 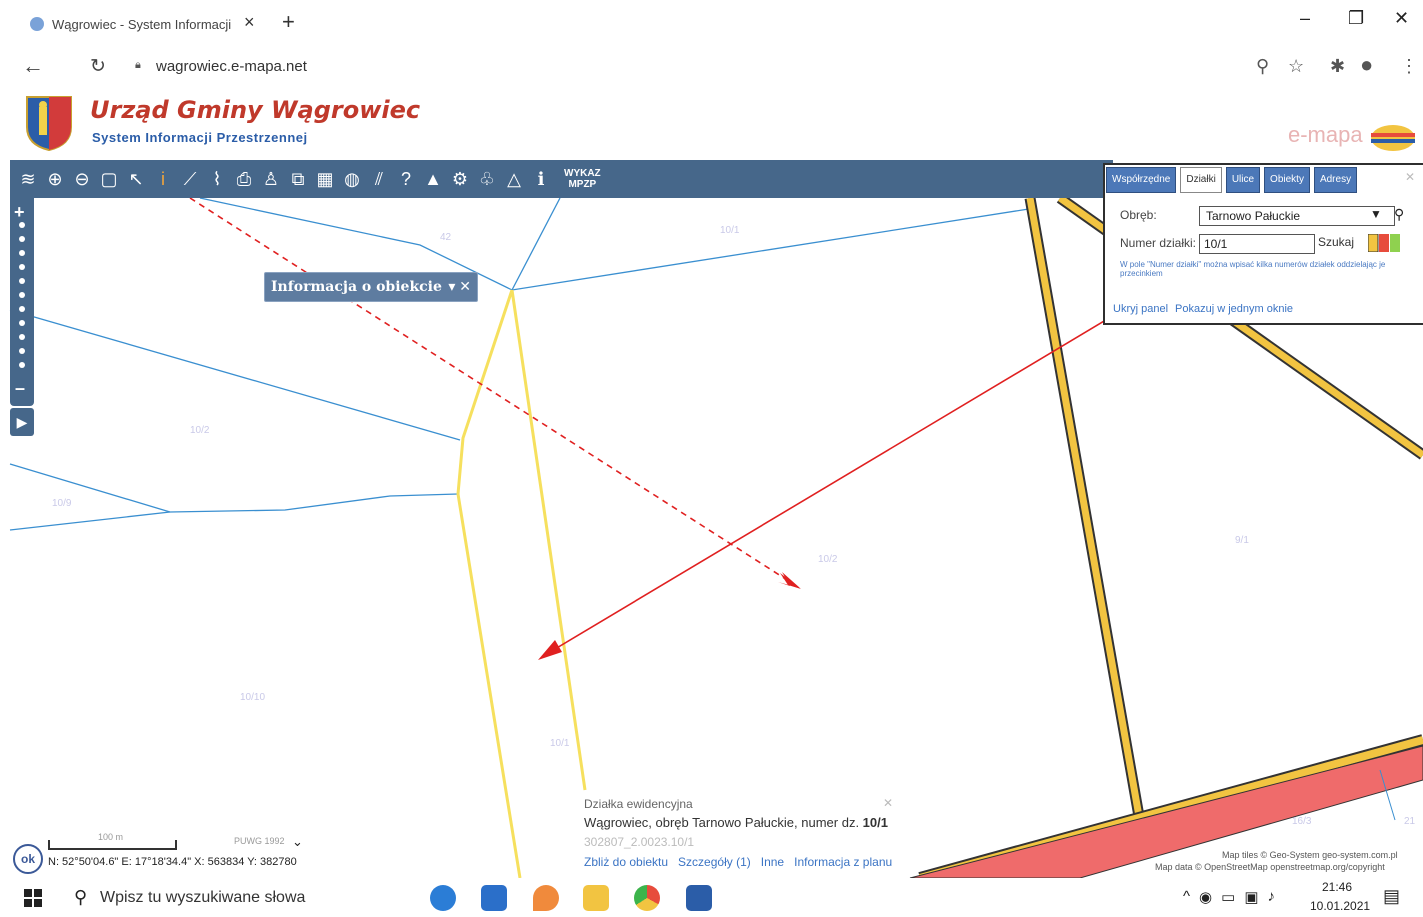 What do you see at coordinates (142, 24) in the screenshot?
I see `tab-title: Wągrowiec - System Informacji` at bounding box center [142, 24].